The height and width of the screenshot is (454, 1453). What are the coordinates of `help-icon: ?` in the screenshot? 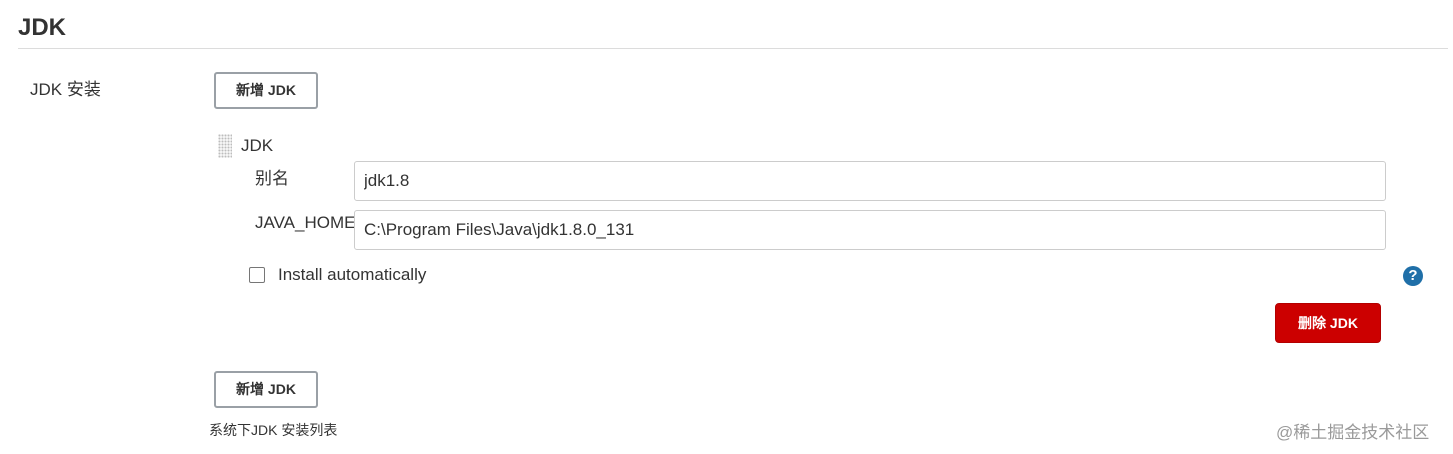 It's located at (1413, 276).